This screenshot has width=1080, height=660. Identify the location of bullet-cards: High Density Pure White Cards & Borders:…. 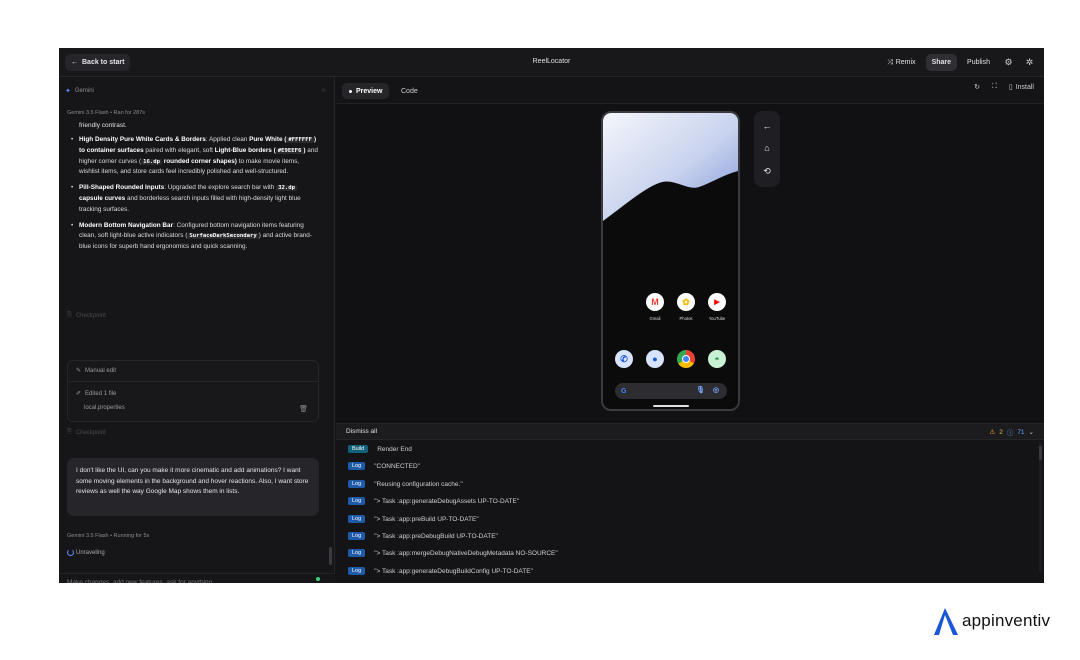
(196, 156).